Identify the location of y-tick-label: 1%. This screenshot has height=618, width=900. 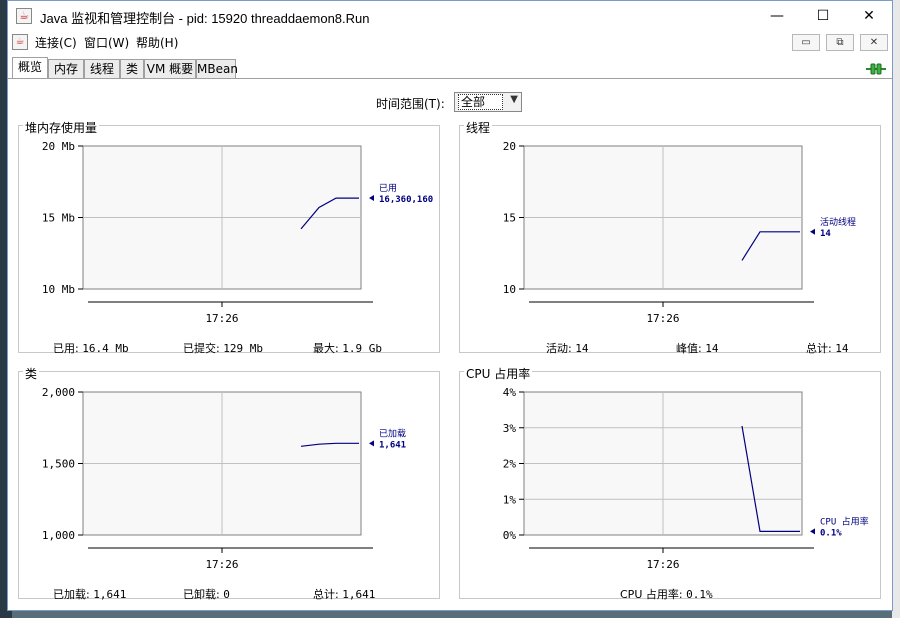
(510, 499).